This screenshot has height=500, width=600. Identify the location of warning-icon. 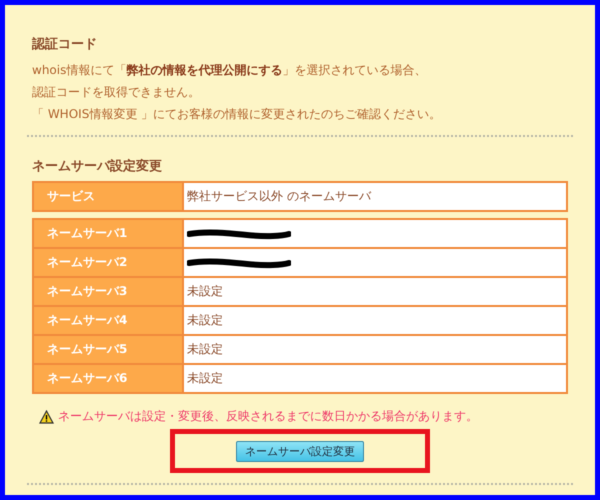
(46, 417).